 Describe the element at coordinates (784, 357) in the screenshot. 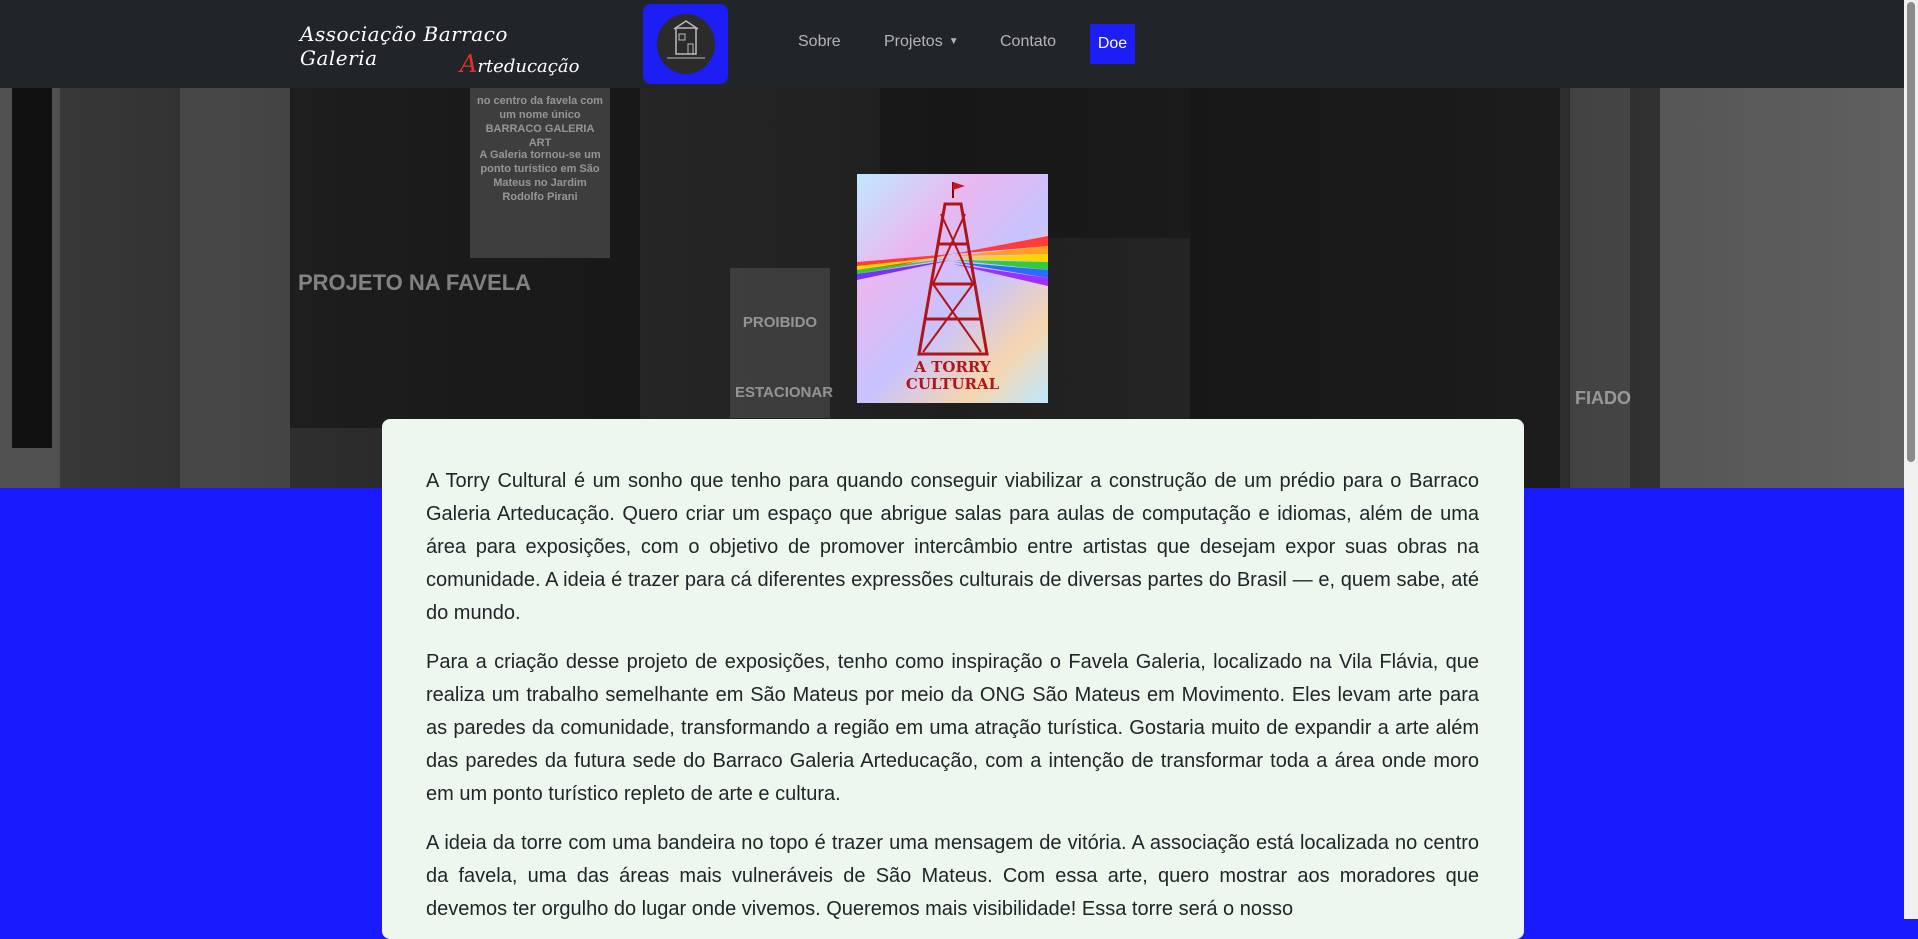

I see `hero-sign-4: PROIBIDO ESTACIONAR` at that location.